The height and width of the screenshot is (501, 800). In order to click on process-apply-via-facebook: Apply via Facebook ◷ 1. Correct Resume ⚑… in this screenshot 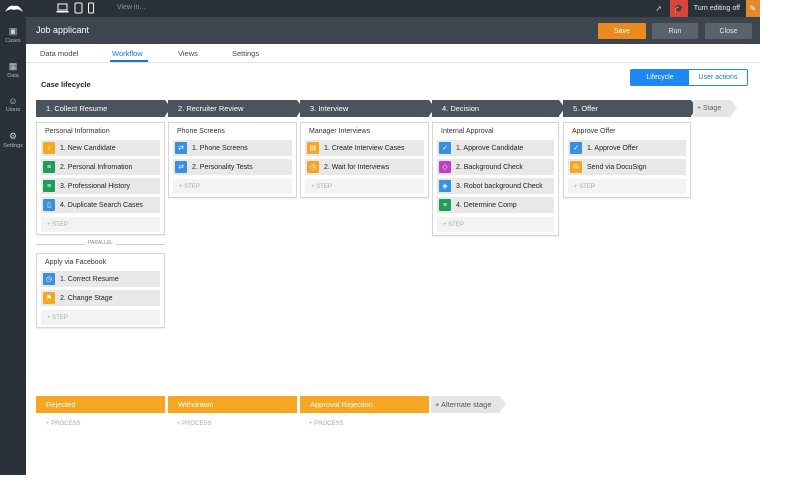, I will do `click(100, 290)`.